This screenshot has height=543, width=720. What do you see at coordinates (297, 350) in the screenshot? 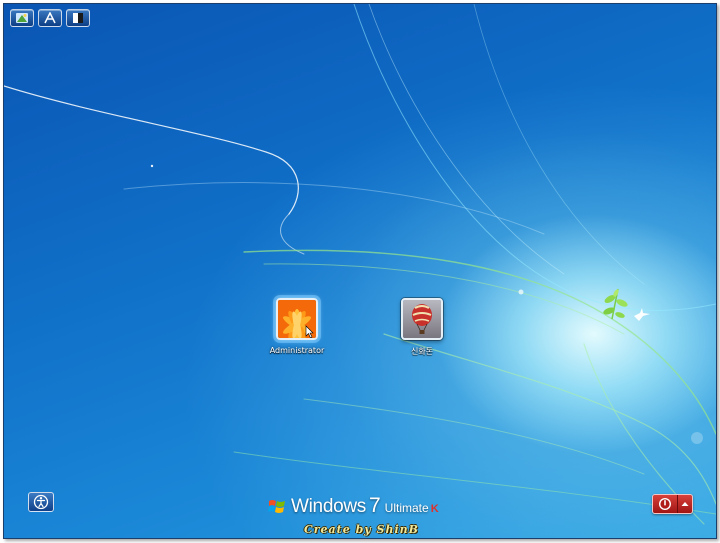
I see `user-name: Administrator` at bounding box center [297, 350].